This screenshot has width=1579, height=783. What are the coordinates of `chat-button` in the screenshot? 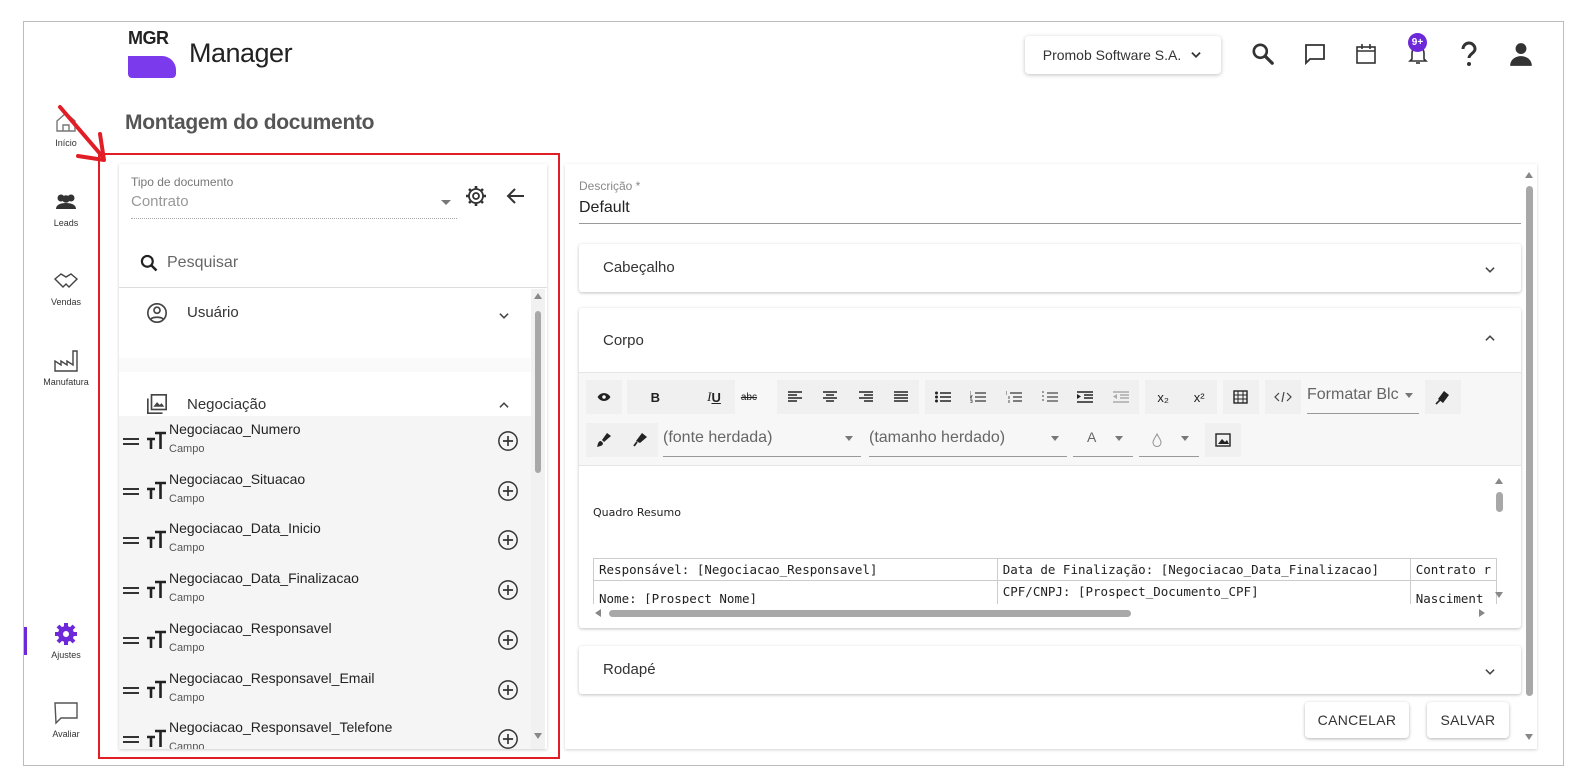 It's located at (1315, 54).